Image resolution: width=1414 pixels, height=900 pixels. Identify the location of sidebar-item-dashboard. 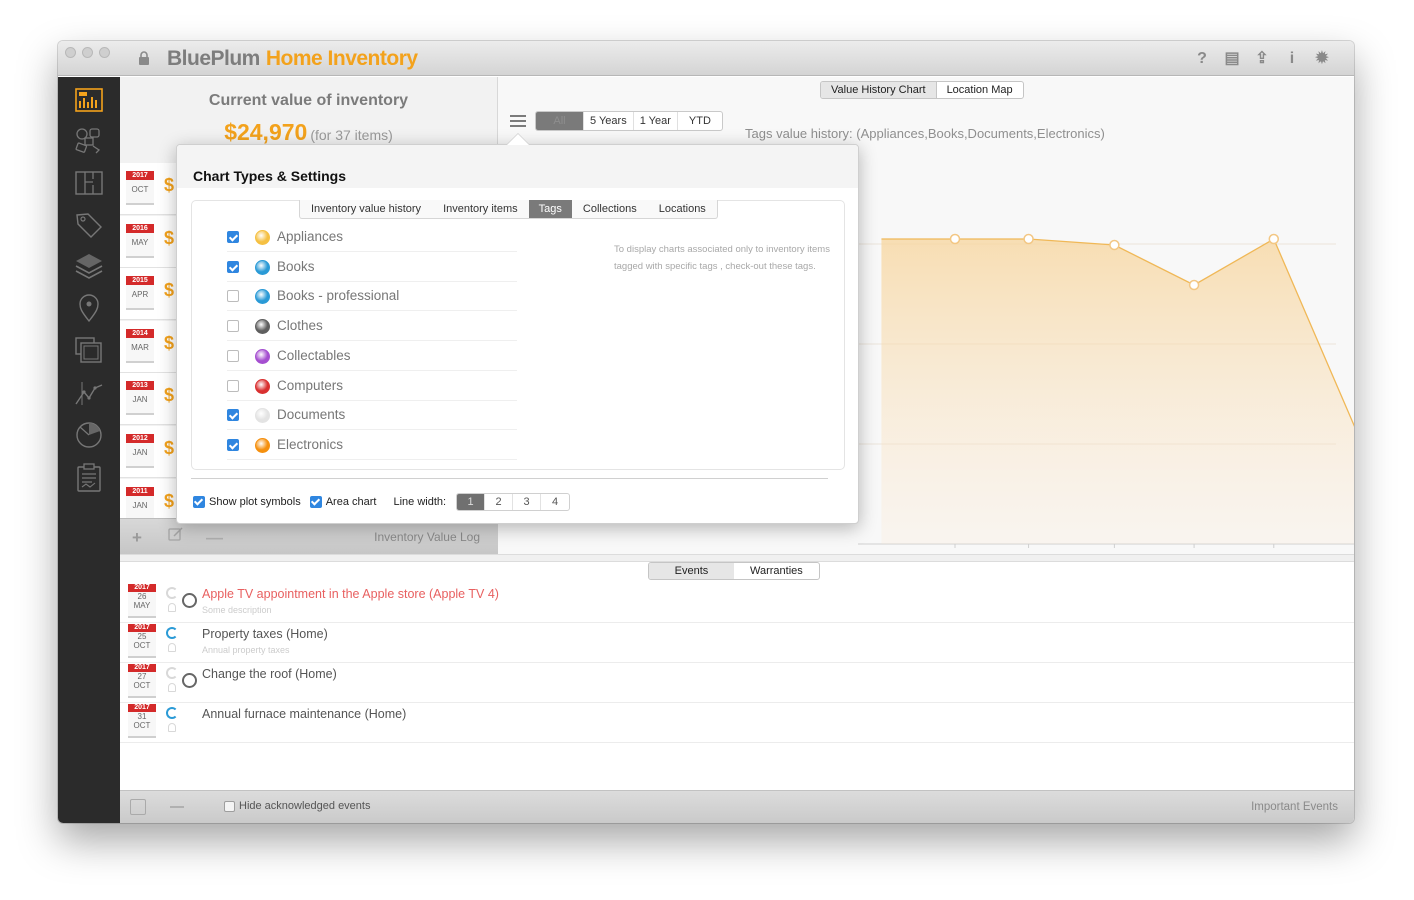
(89, 100).